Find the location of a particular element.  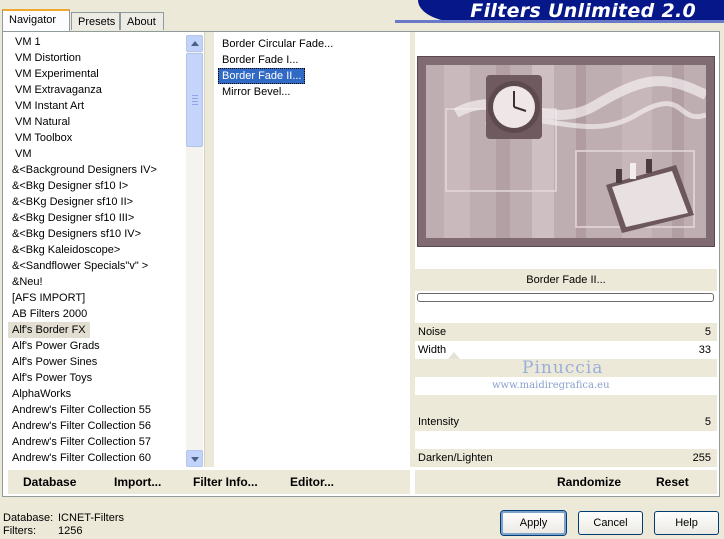

pane-divider is located at coordinates (209, 249).